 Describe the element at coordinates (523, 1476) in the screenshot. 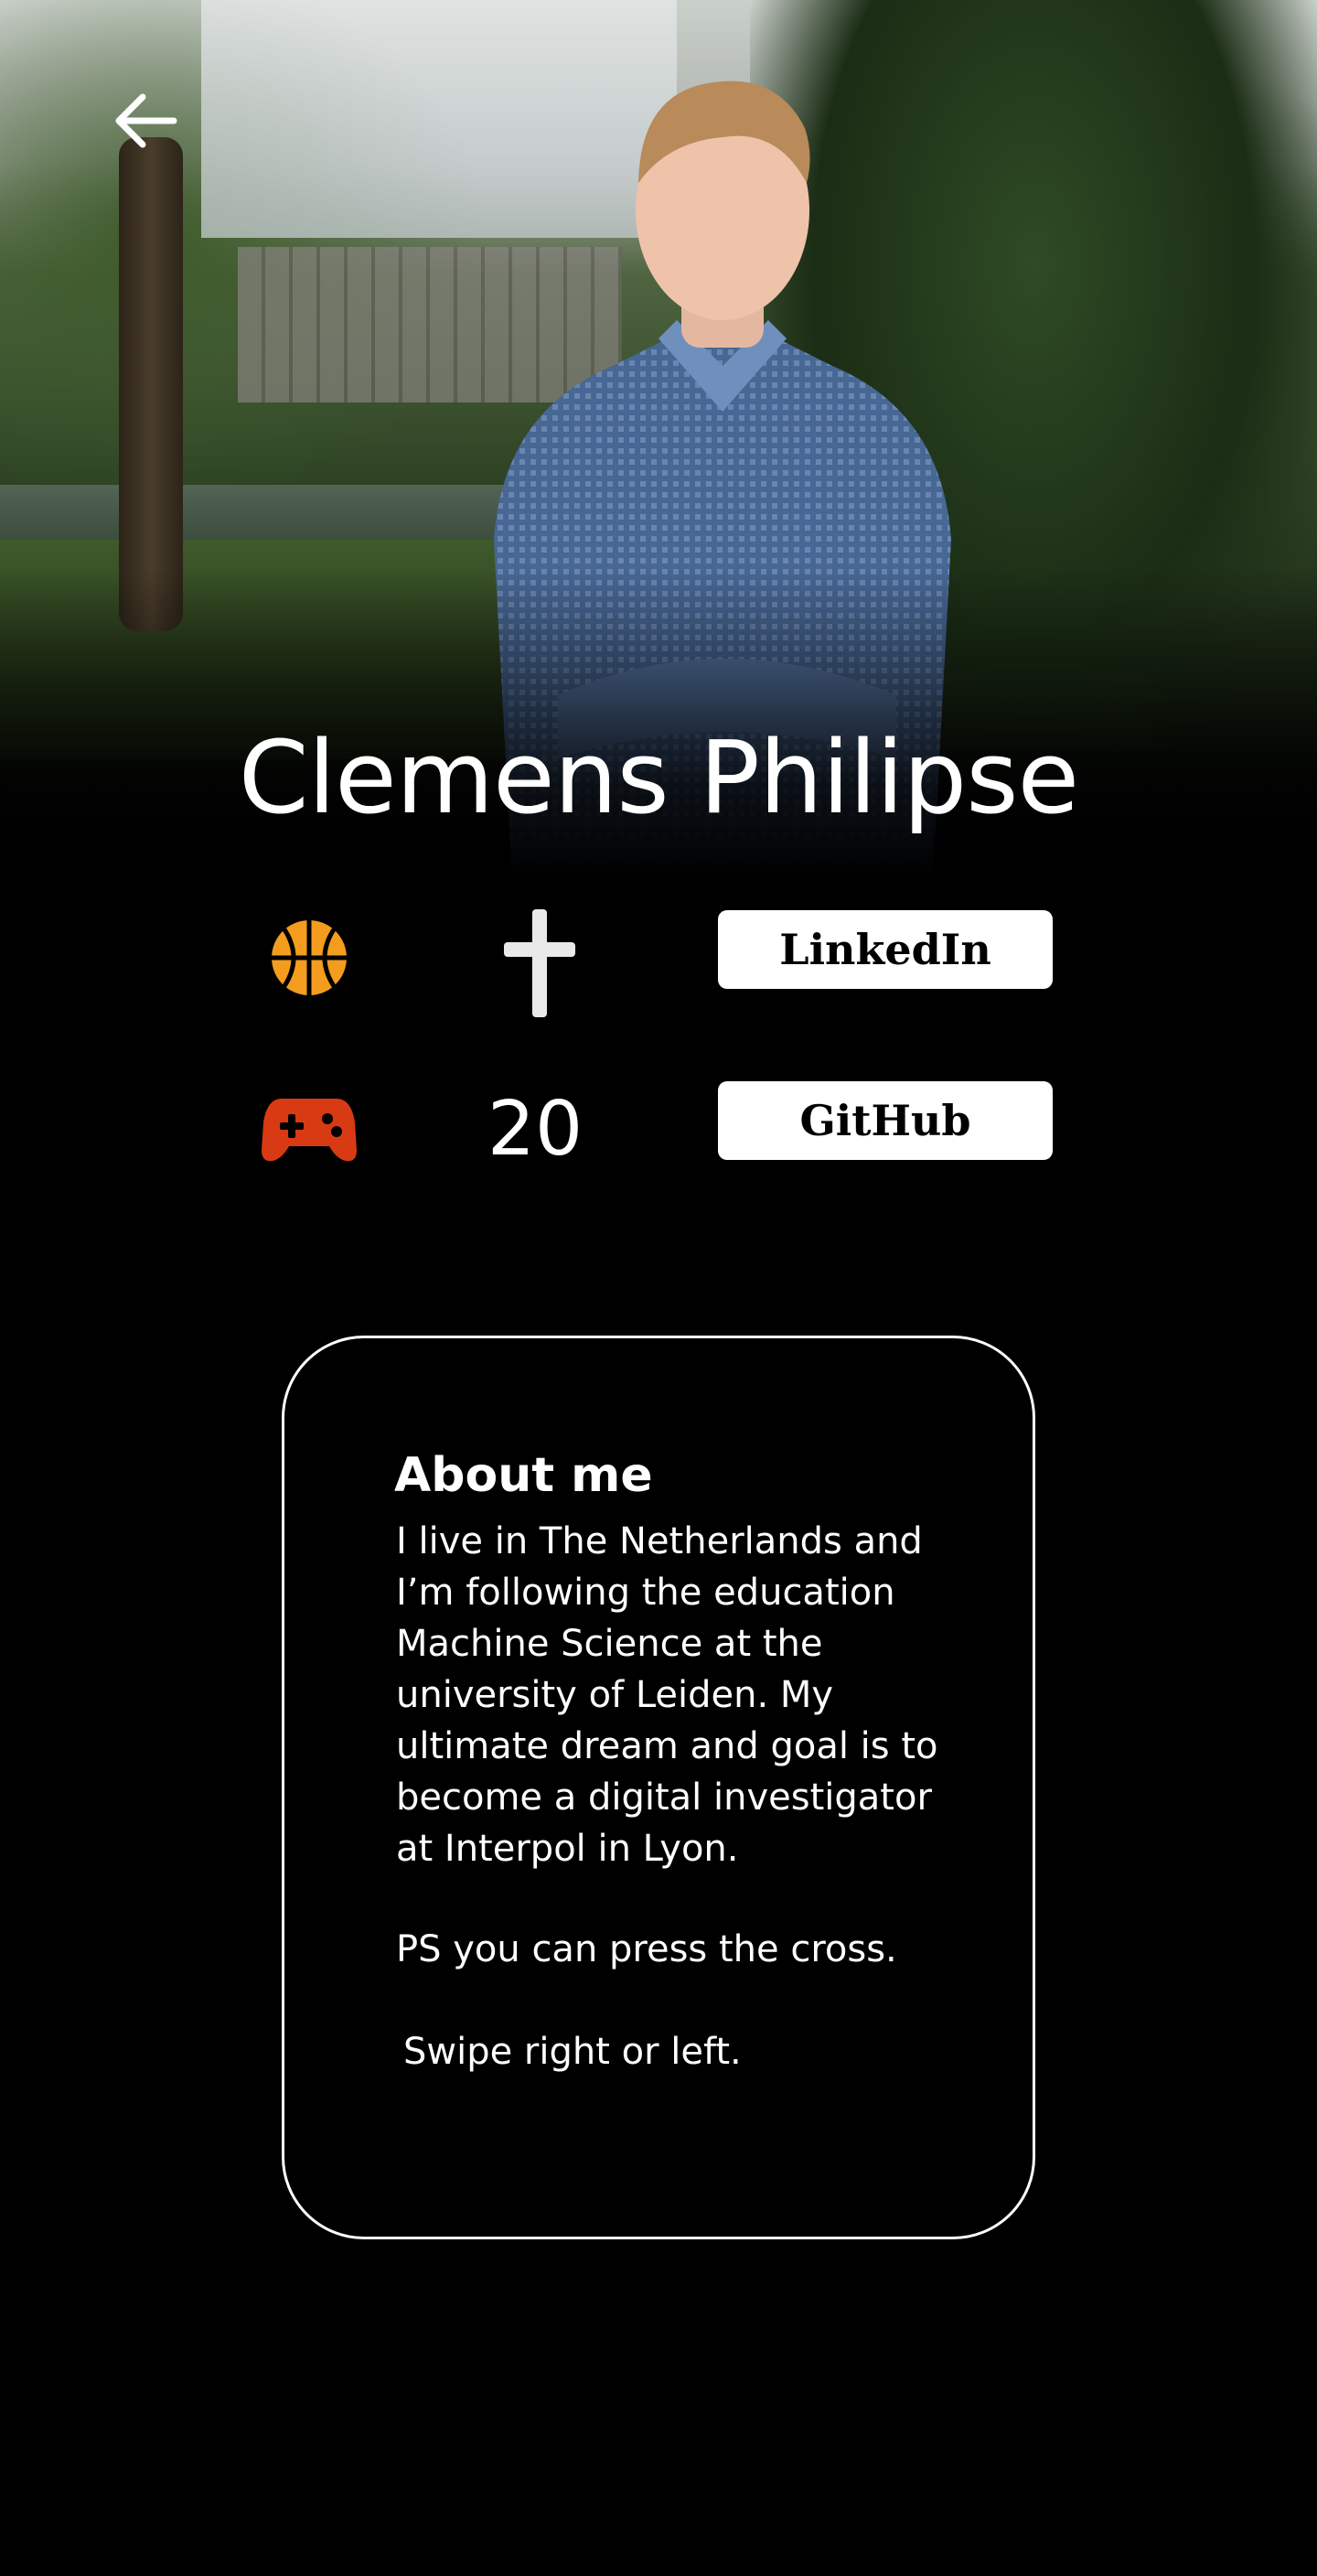

I see `about-title: About me` at that location.